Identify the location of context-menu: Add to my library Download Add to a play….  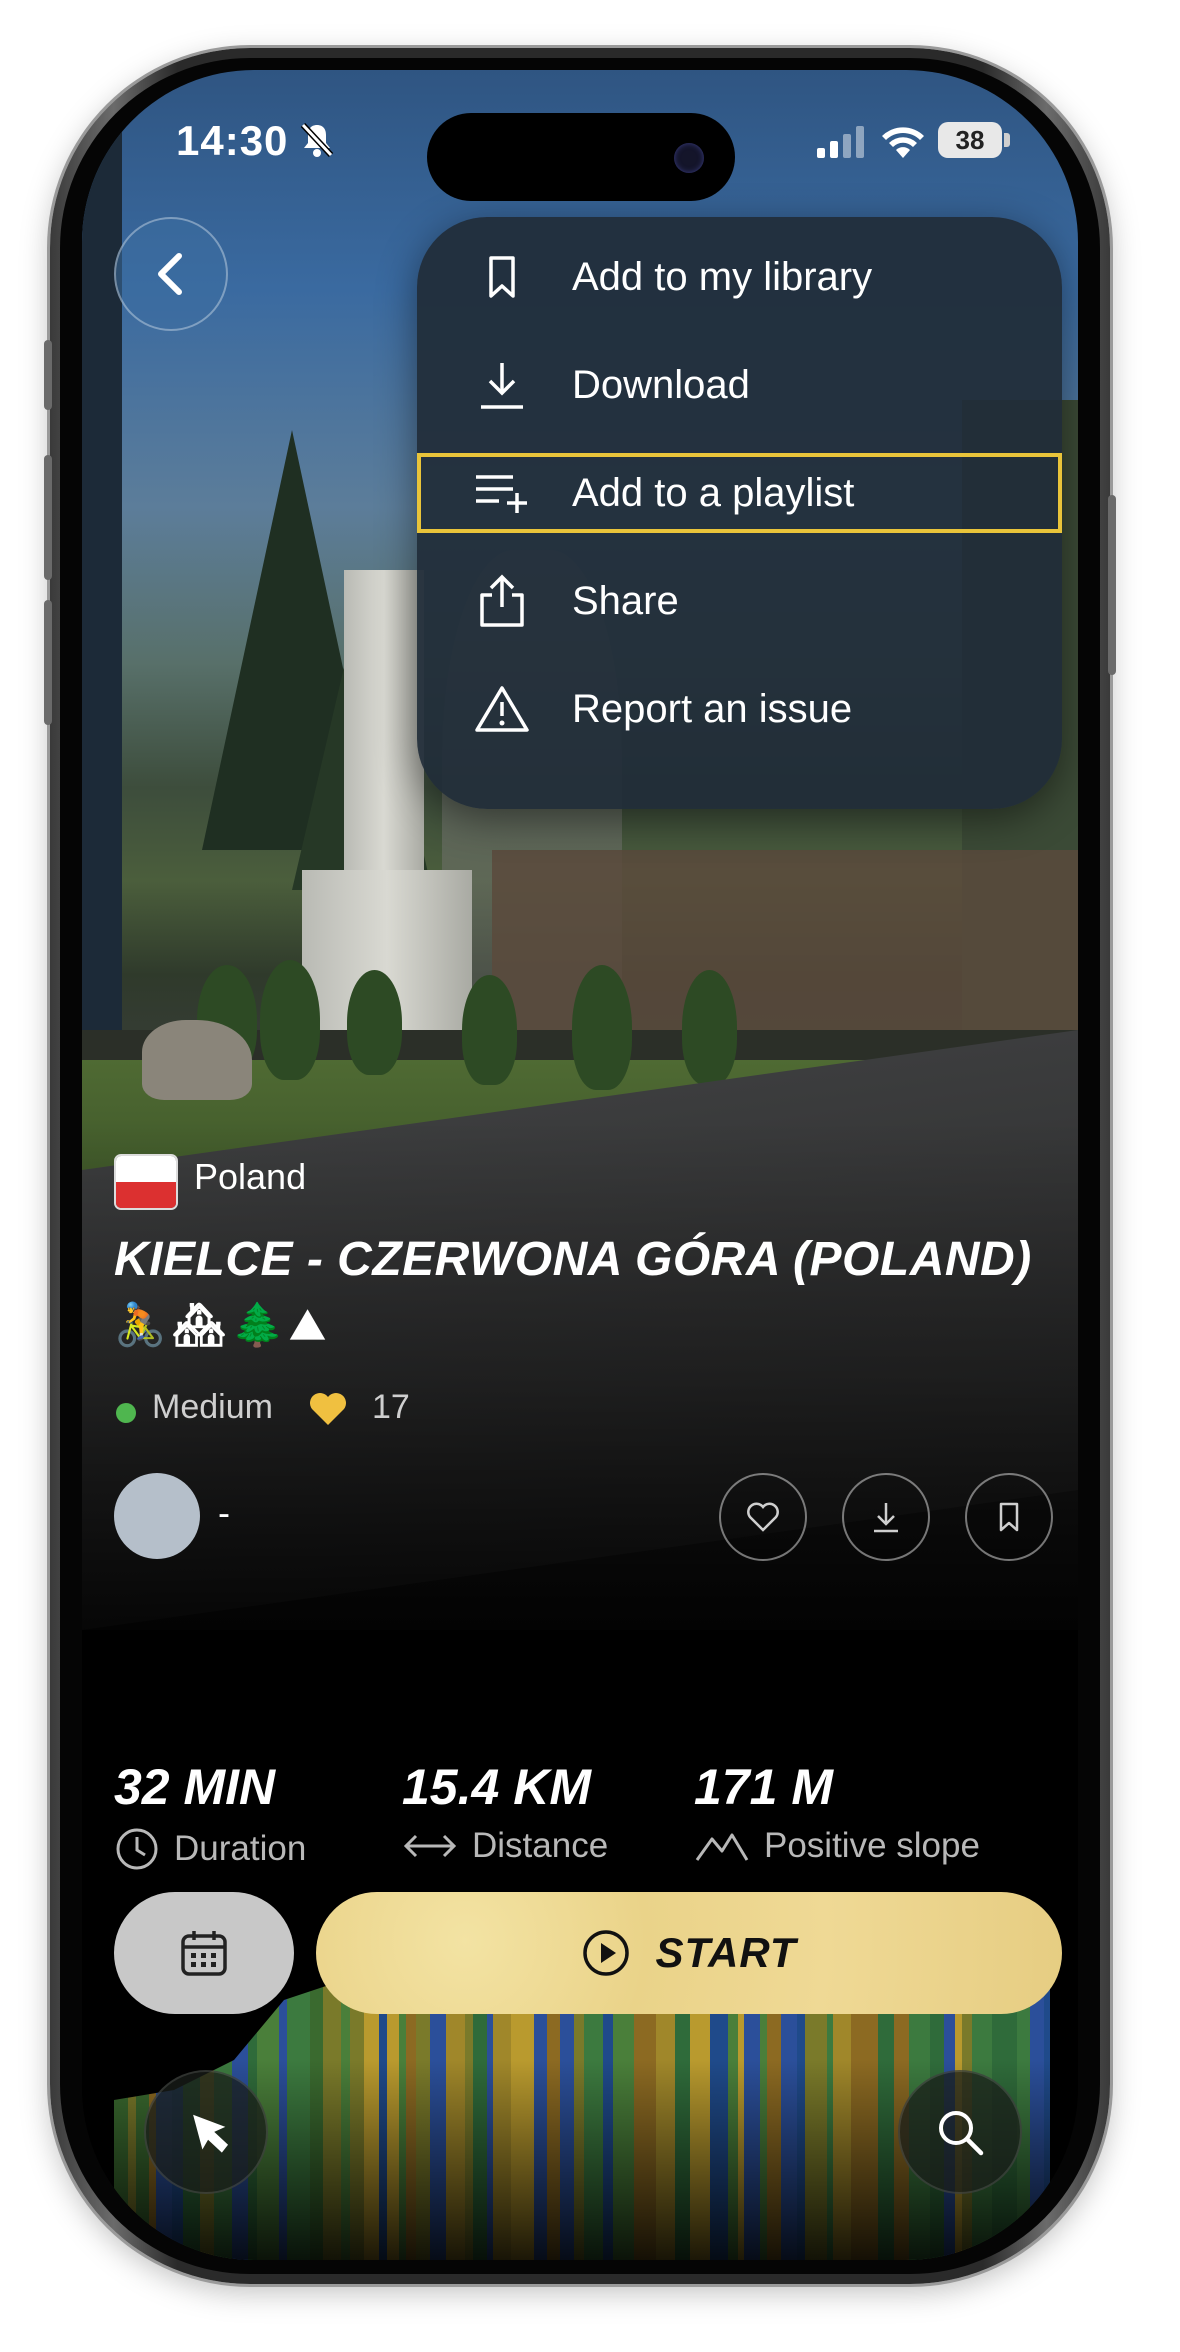
(739, 513).